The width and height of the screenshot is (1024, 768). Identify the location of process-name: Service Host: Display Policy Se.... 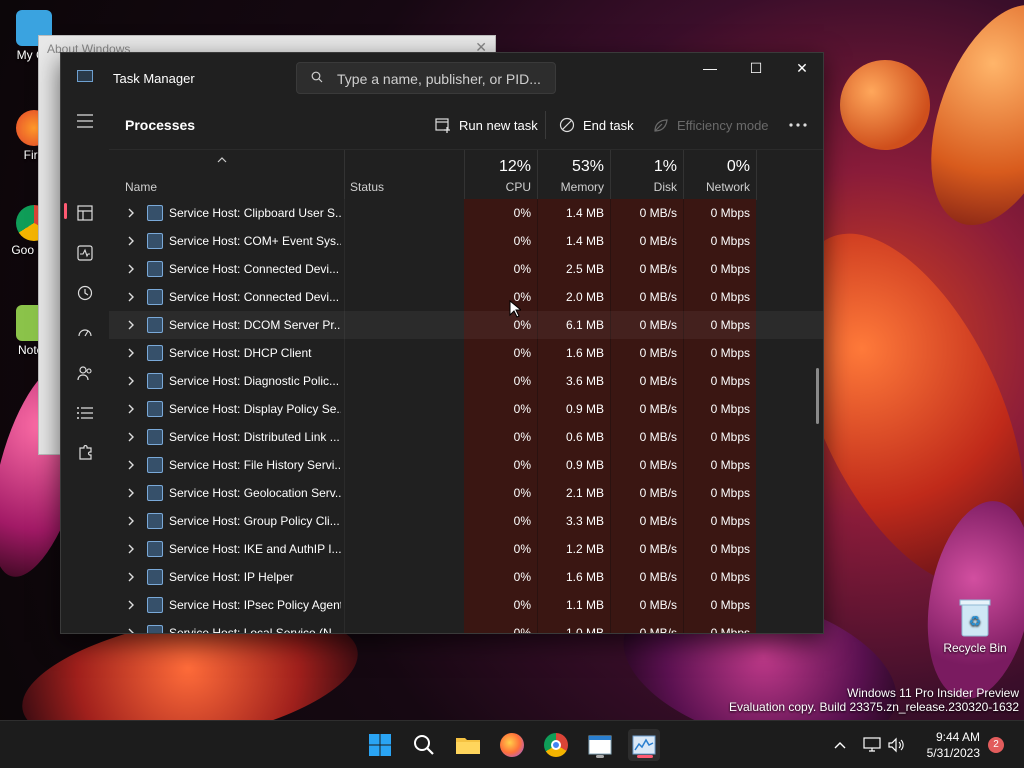
(255, 409).